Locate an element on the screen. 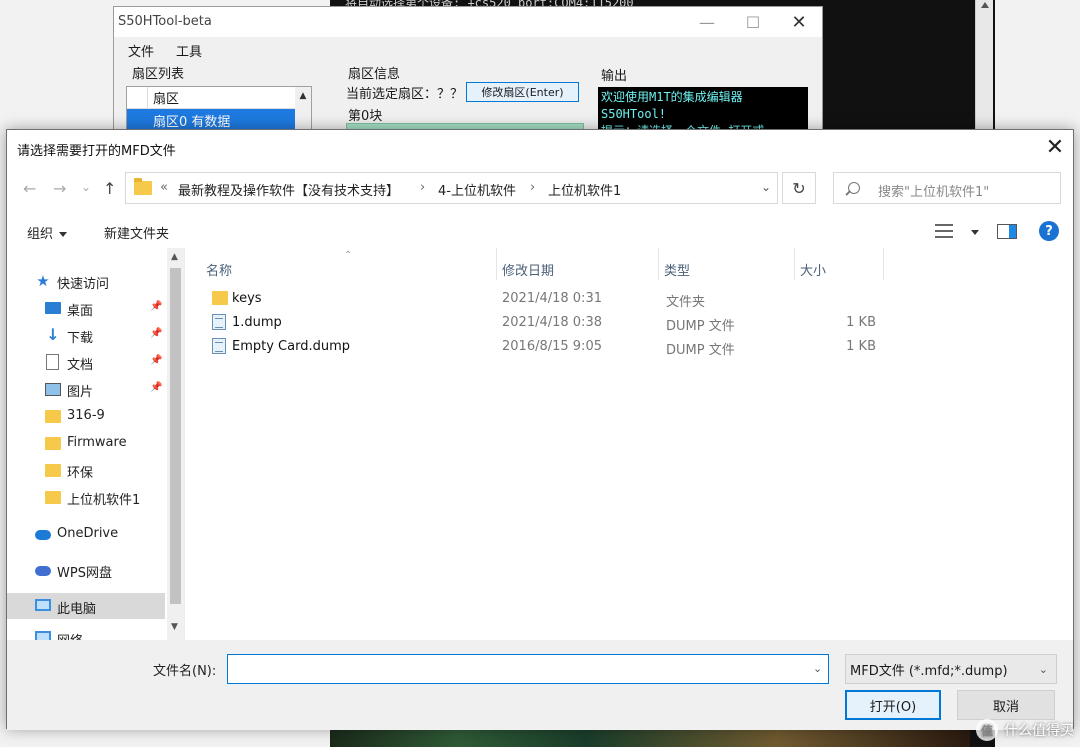 Image resolution: width=1080 pixels, height=747 pixels. nav-this-pc: 此电脑 is located at coordinates (86, 606).